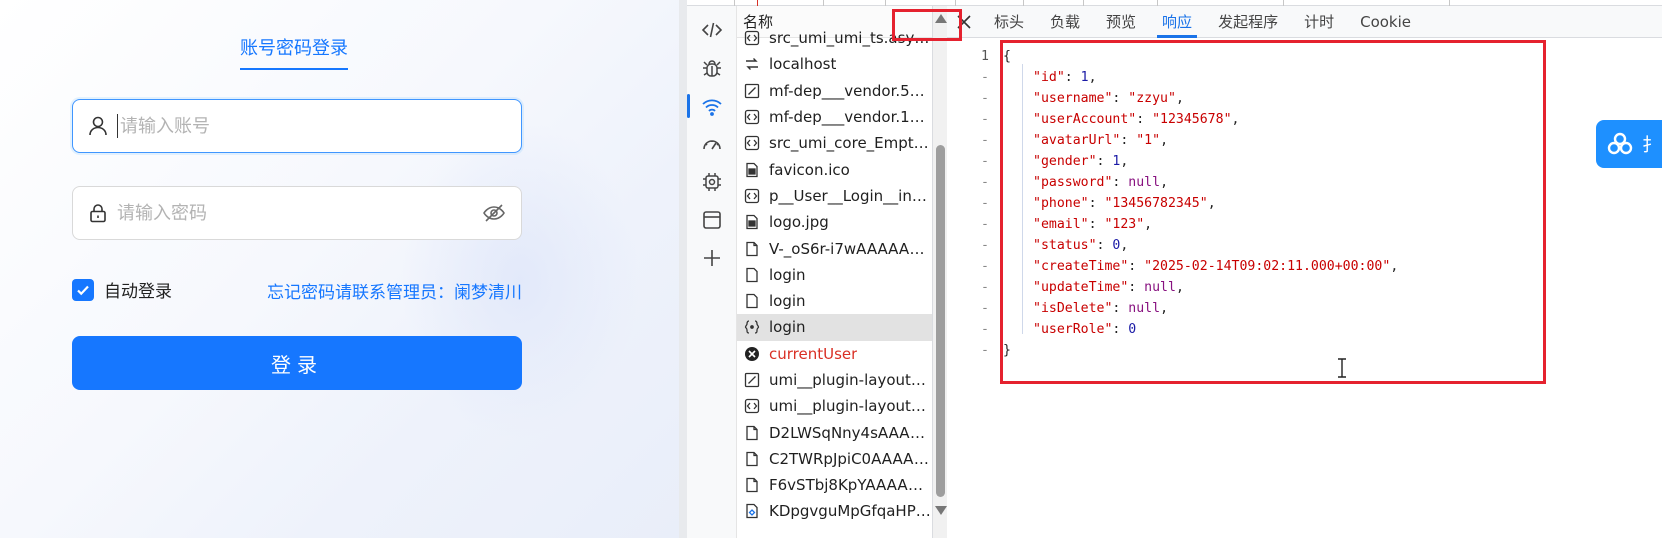 This screenshot has height=538, width=1662. I want to click on devtools-sidebar, so click(712, 272).